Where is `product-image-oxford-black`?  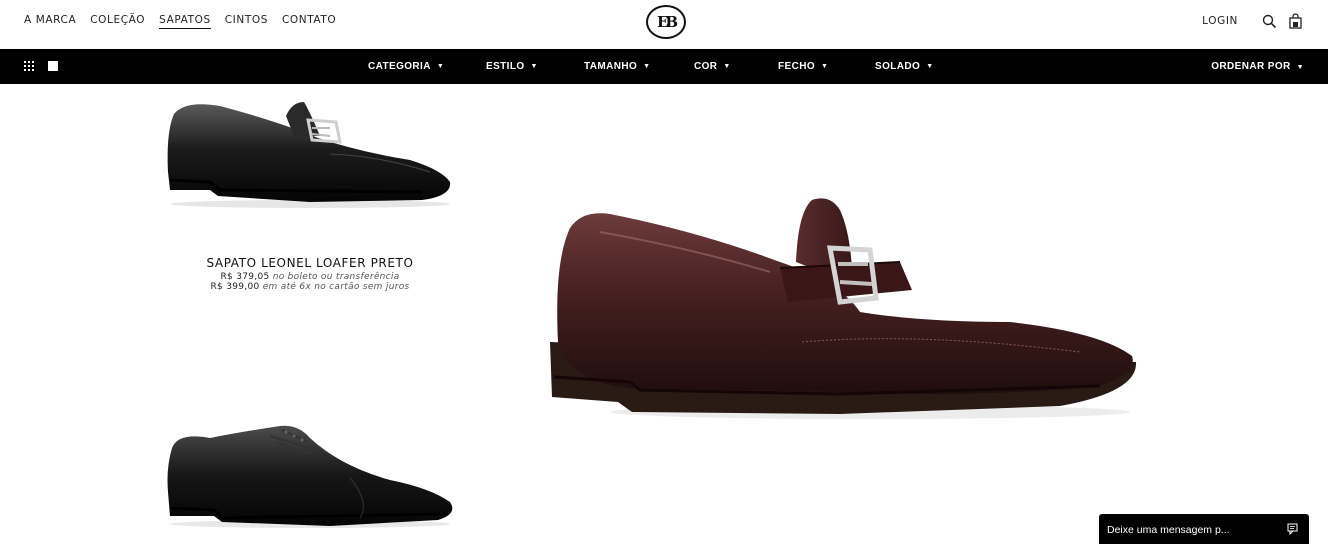
product-image-oxford-black is located at coordinates (310, 474).